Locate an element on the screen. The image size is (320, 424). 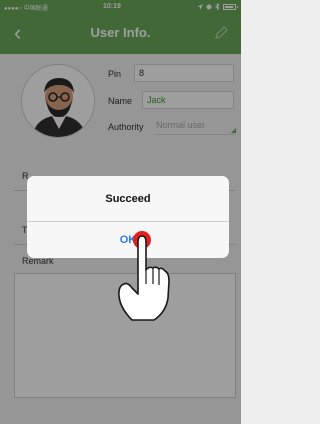
hand-pointer-icon is located at coordinates (144, 276).